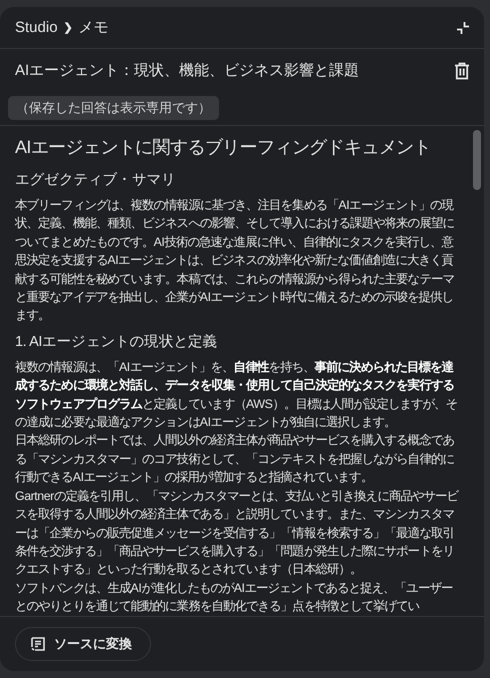  What do you see at coordinates (463, 27) in the screenshot?
I see `collapse-icon` at bounding box center [463, 27].